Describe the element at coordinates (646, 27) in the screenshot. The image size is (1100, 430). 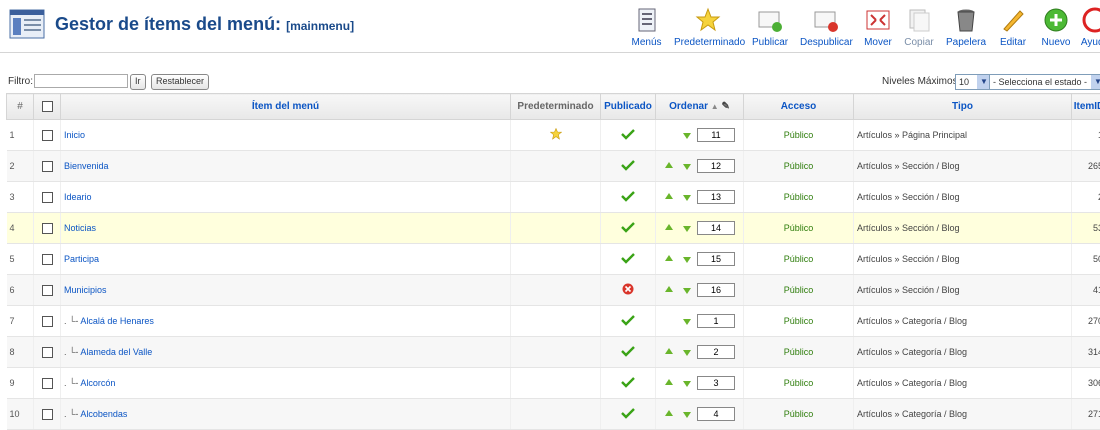
I see `toolbar-mens-button: Menús` at that location.